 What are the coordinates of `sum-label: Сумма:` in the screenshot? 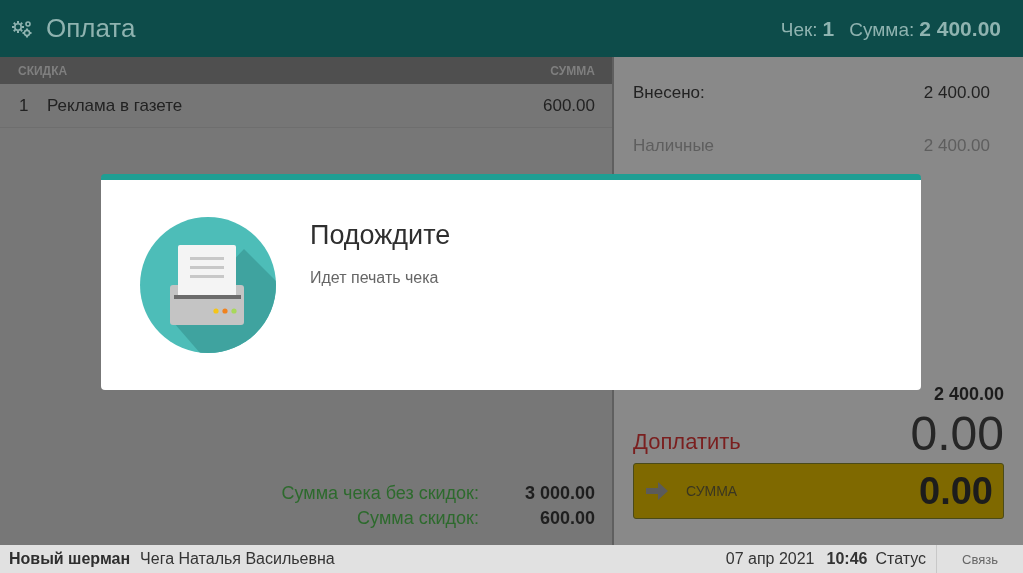 It's located at (882, 29).